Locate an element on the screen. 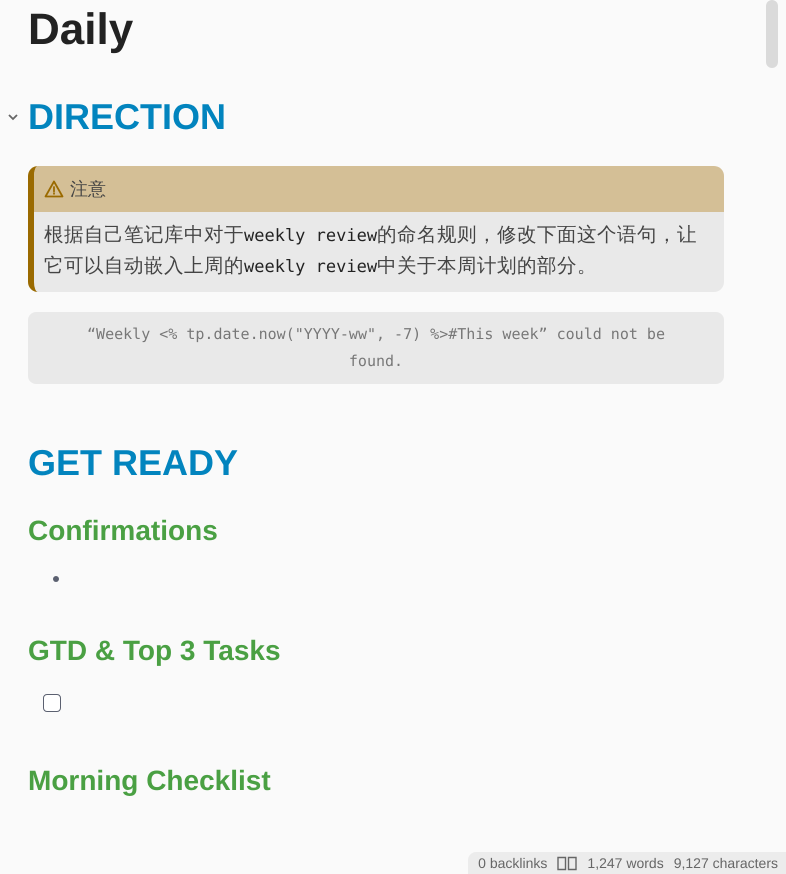 The height and width of the screenshot is (874, 786). section-heading: DIRECTION is located at coordinates (127, 117).